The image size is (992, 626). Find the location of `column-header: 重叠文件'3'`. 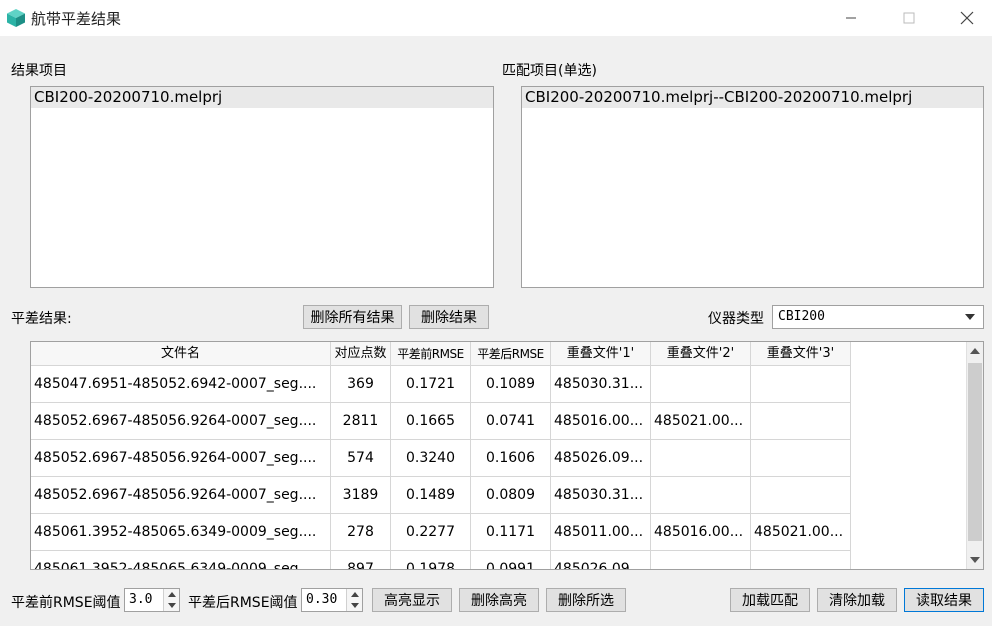

column-header: 重叠文件'3' is located at coordinates (801, 354).